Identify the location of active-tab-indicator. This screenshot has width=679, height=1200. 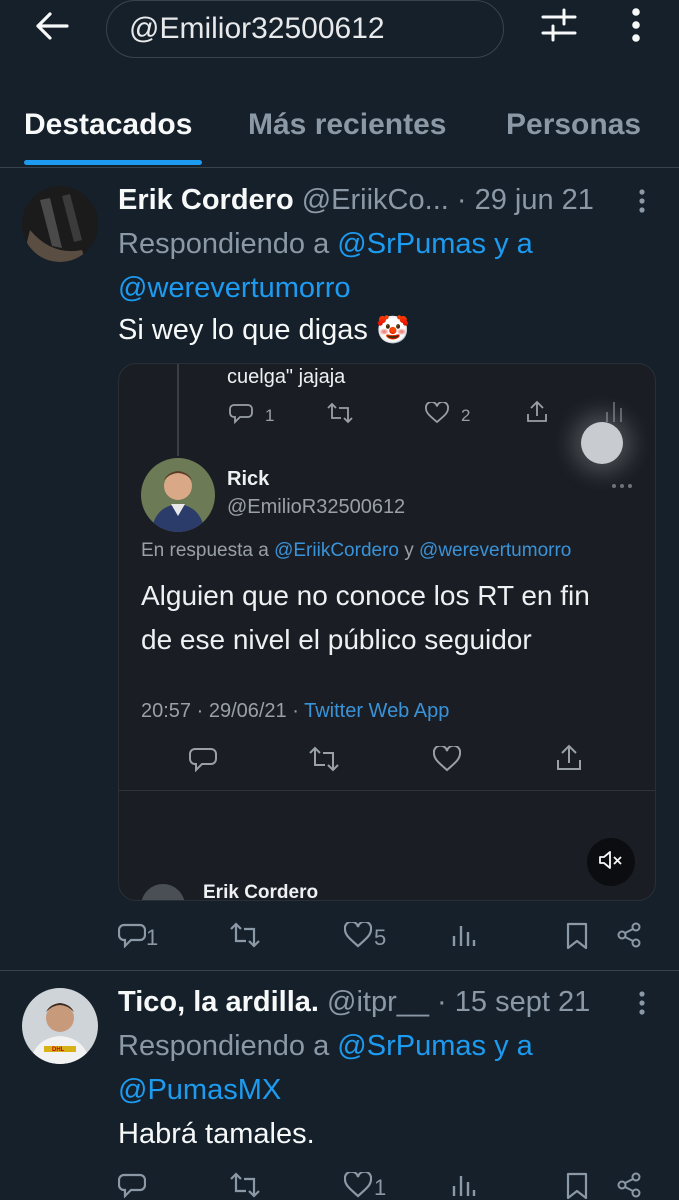
(113, 162).